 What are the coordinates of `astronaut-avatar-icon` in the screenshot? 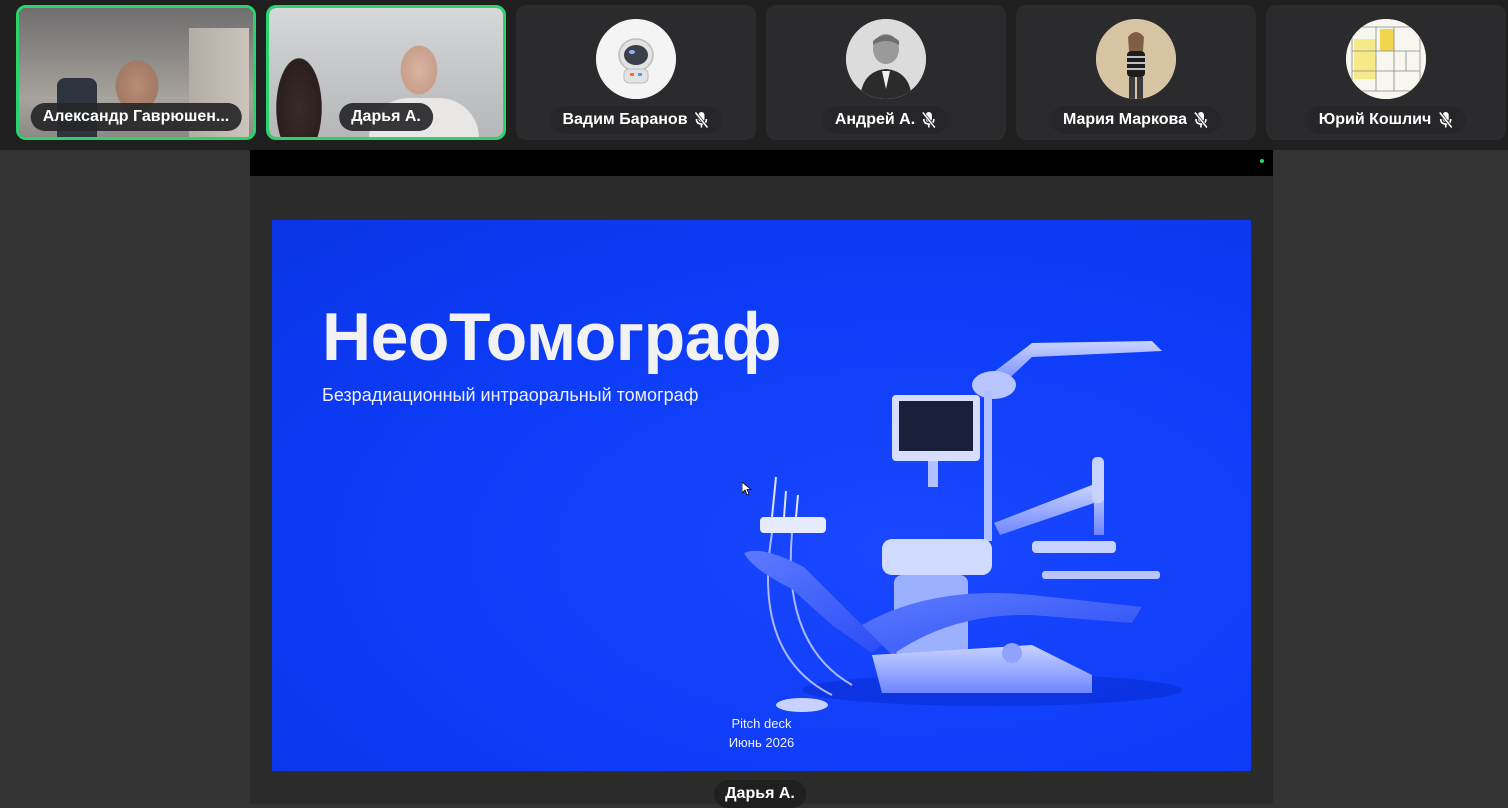 It's located at (636, 59).